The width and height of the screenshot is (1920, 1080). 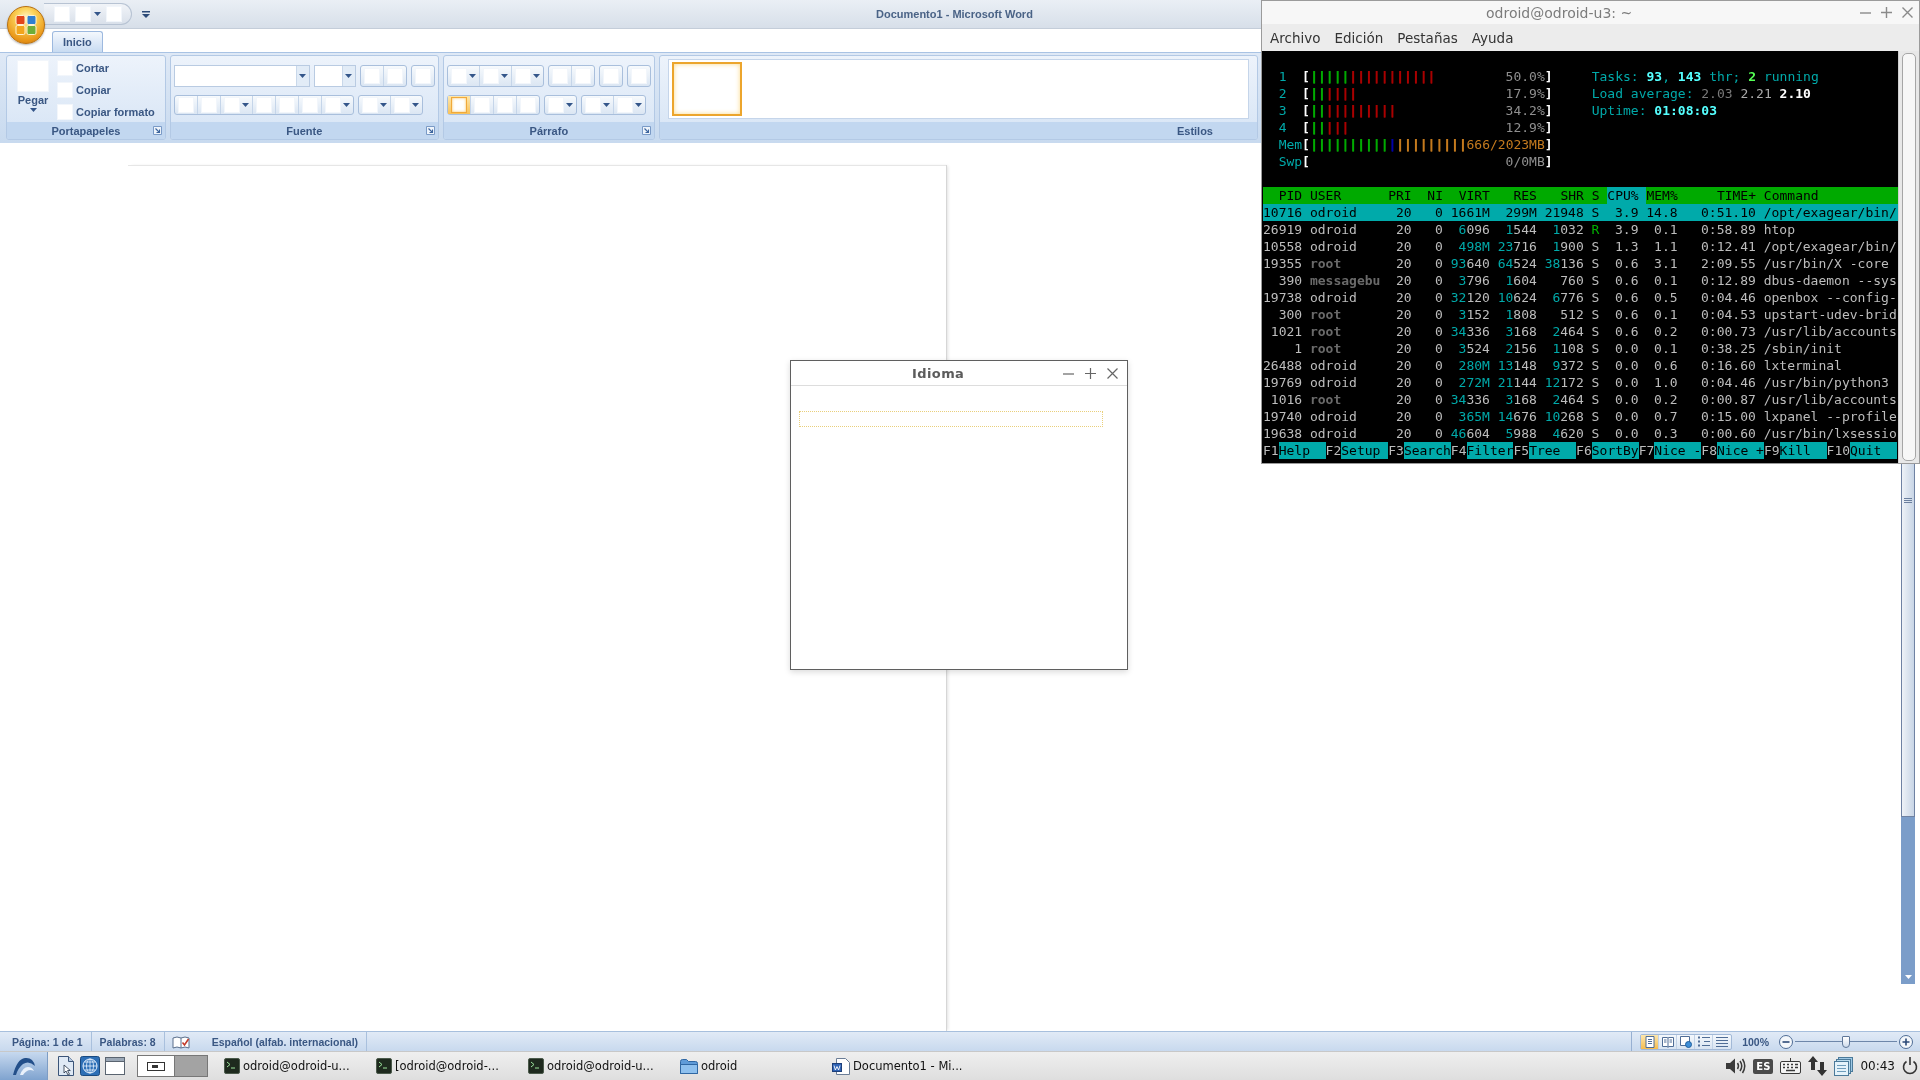 I want to click on process-row: 1 root 20 0 3524 2156 1108 S 0.0 0.1 0:38.25 /sbin/init, so click(x=1580, y=348).